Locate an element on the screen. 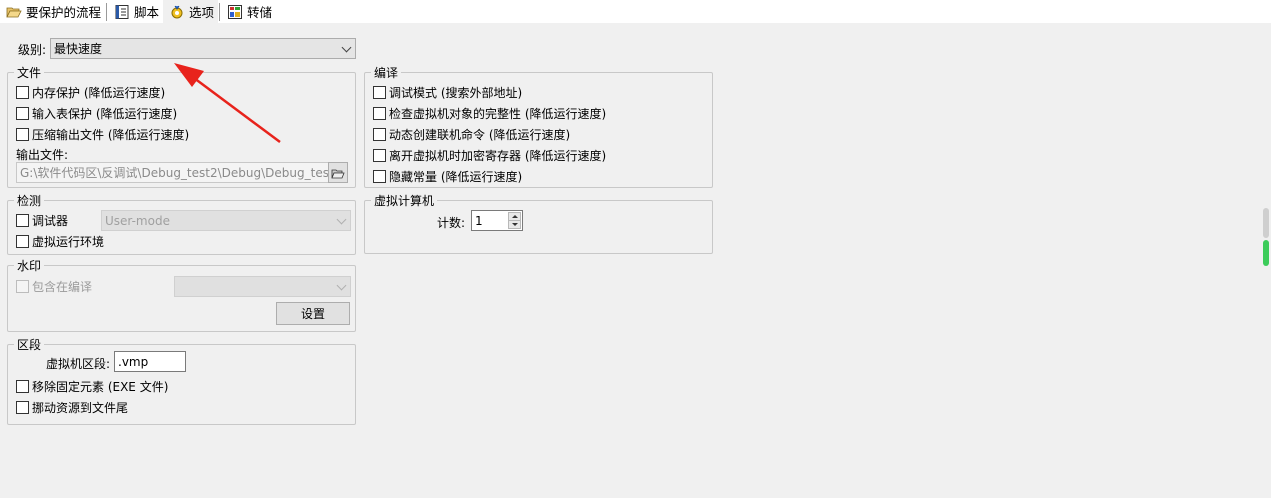 This screenshot has width=1271, height=498. detect-group: 检测 调试器 User-mode 虚拟运行环境 is located at coordinates (181, 223).